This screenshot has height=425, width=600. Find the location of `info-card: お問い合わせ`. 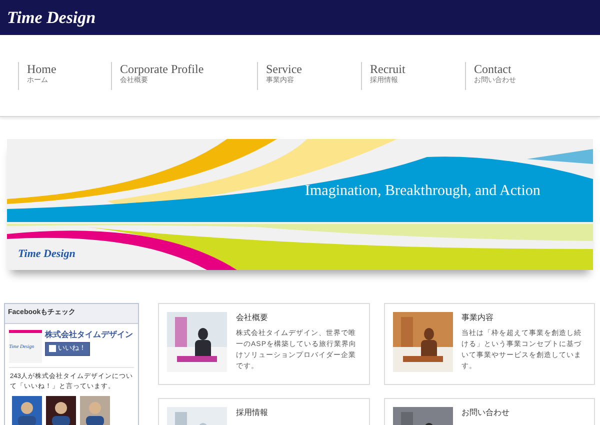

info-card: お問い合わせ is located at coordinates (489, 411).